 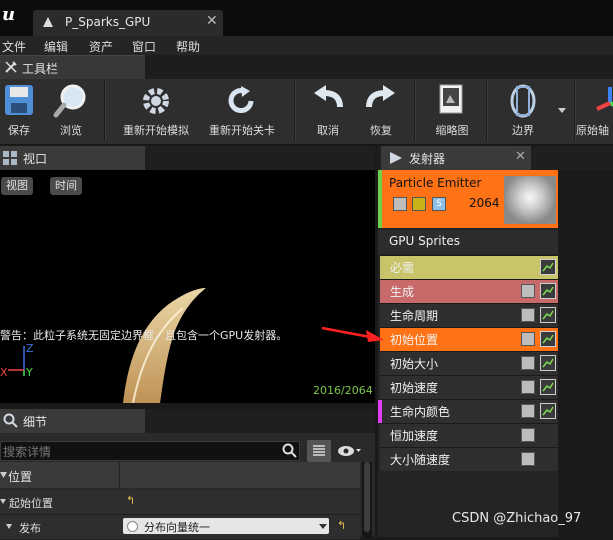 I want to click on time-button: 时间, so click(x=66, y=186).